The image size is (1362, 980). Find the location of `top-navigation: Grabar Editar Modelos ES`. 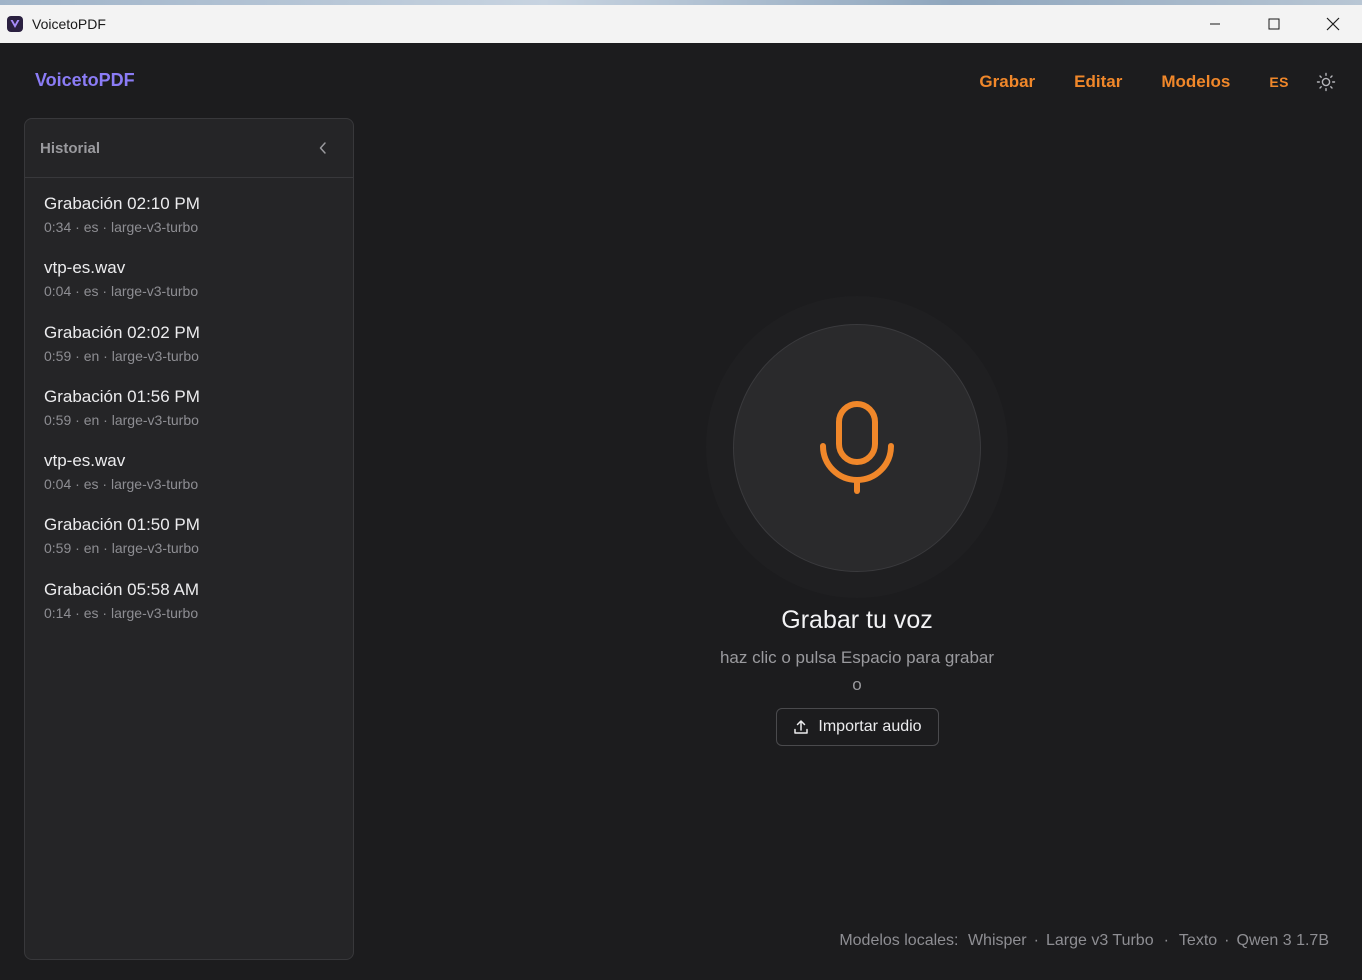

top-navigation: Grabar Editar Modelos ES is located at coordinates (1170, 82).